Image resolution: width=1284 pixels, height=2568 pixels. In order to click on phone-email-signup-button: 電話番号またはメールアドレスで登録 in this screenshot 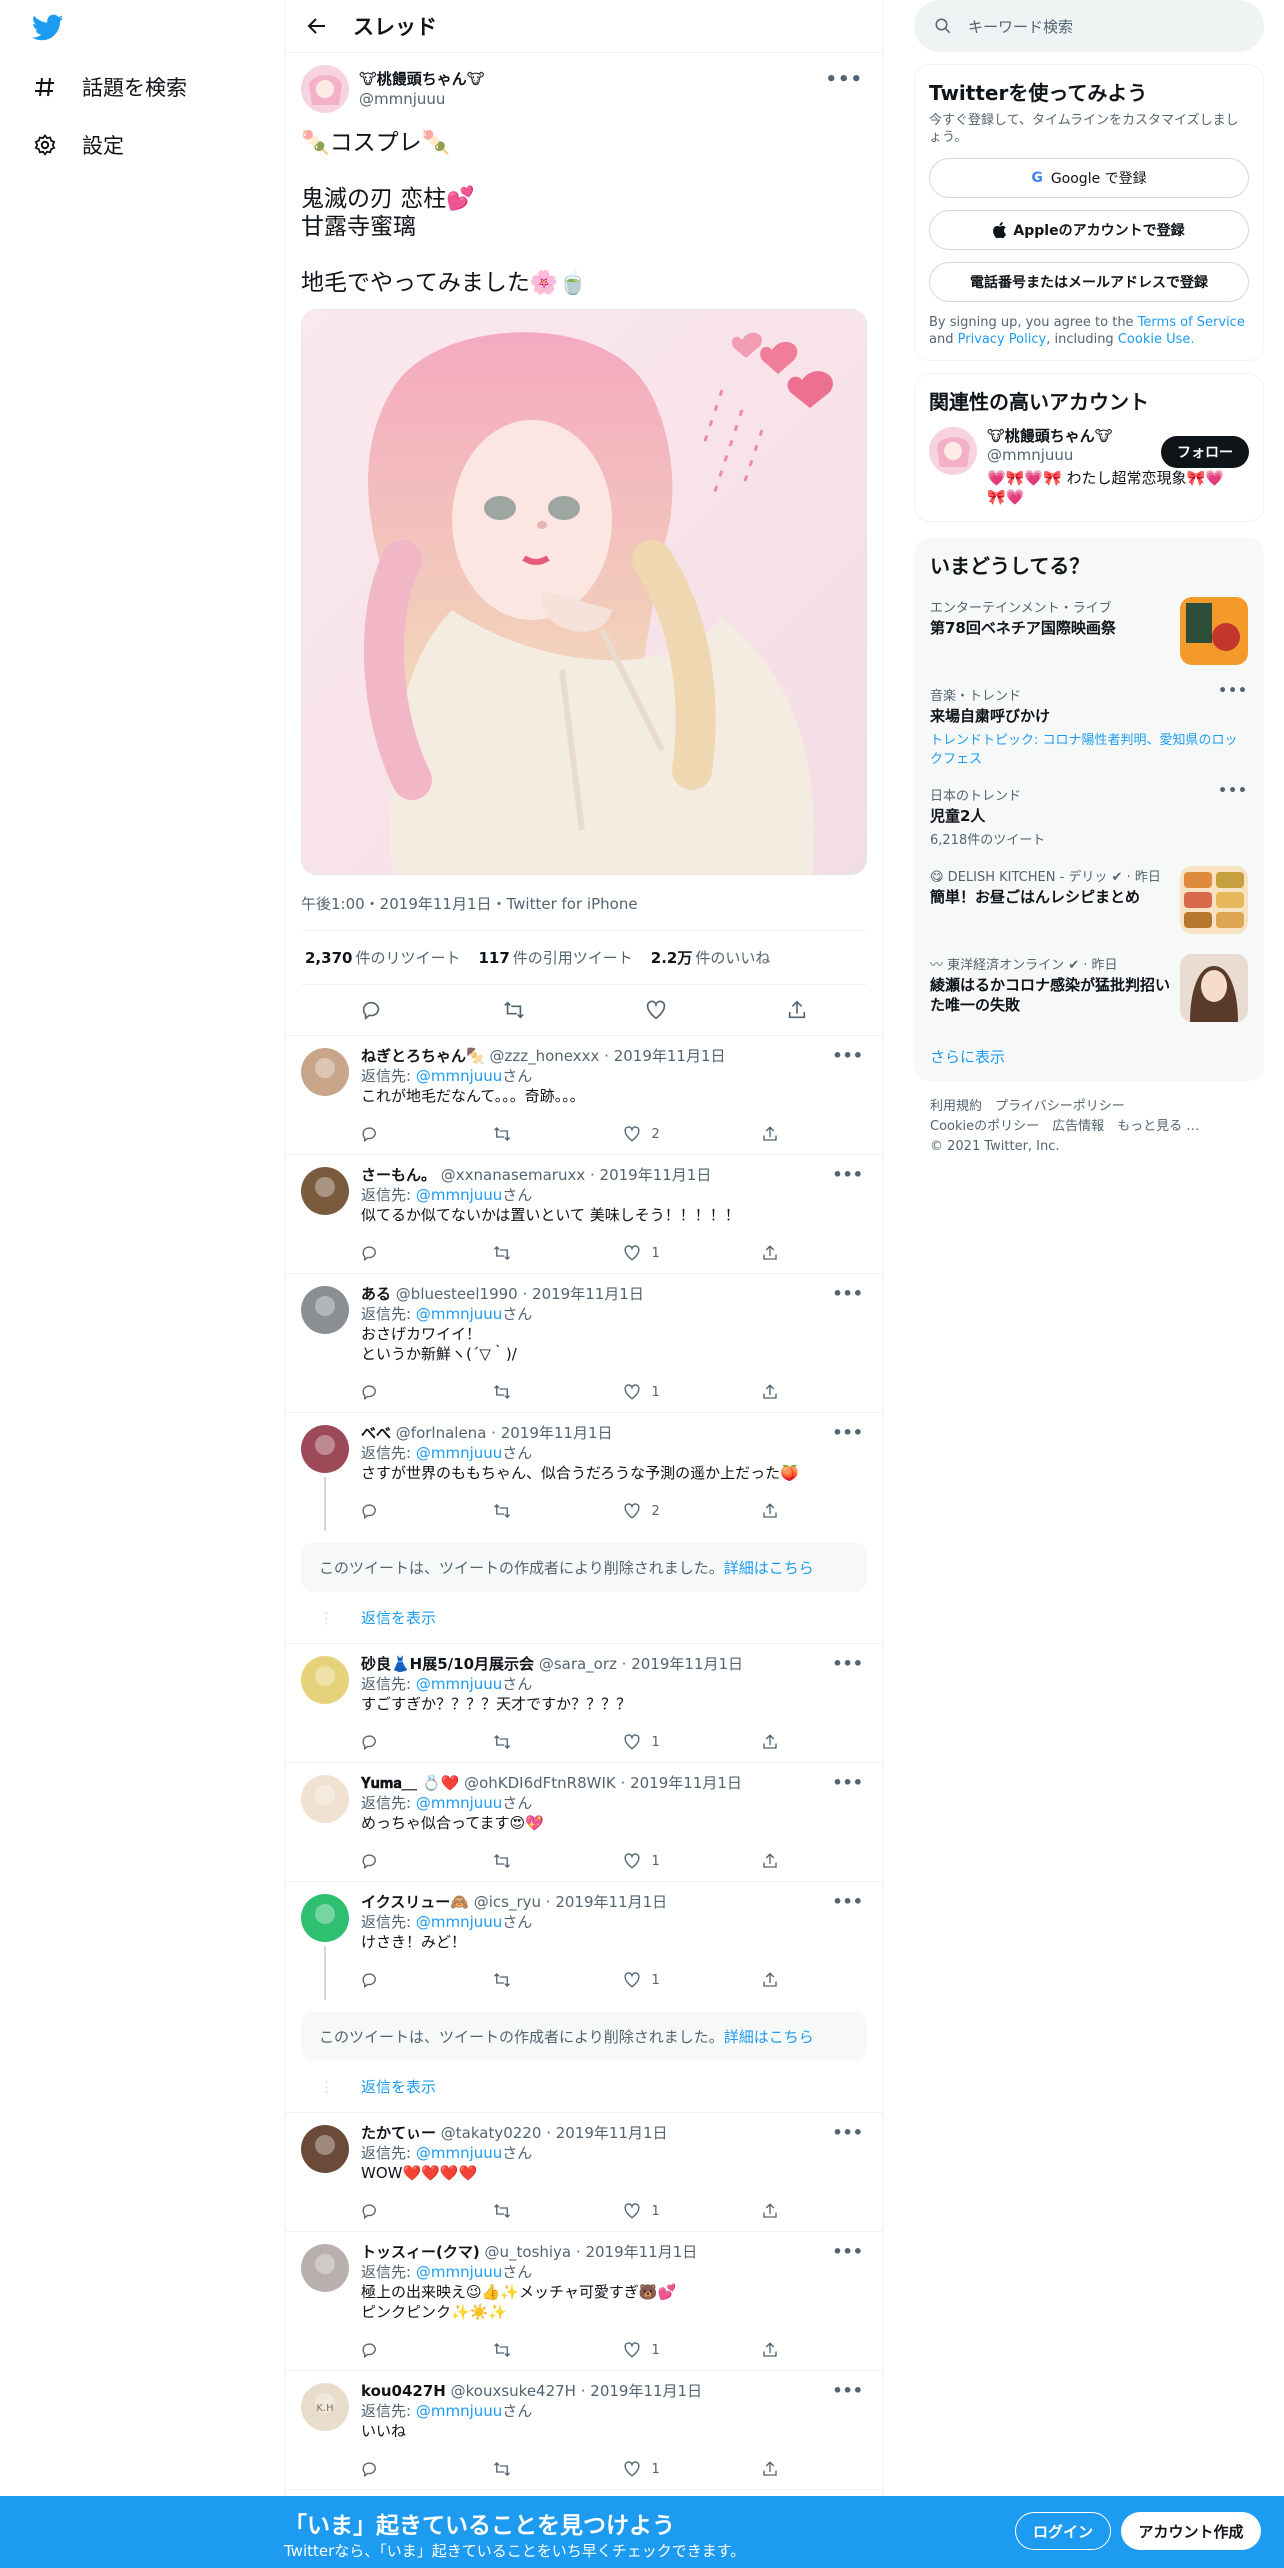, I will do `click(1089, 282)`.